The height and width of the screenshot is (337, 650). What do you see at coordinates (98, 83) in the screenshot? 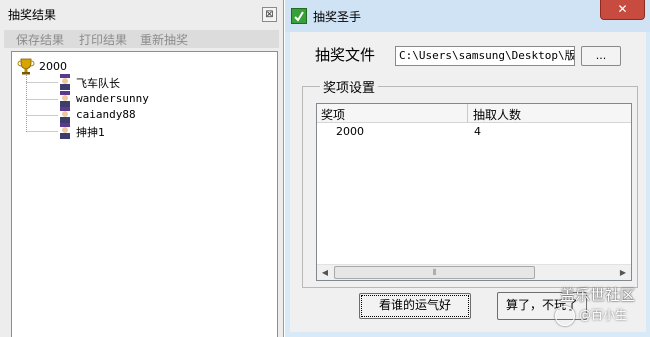
I see `tree-winner: 飞车队长` at bounding box center [98, 83].